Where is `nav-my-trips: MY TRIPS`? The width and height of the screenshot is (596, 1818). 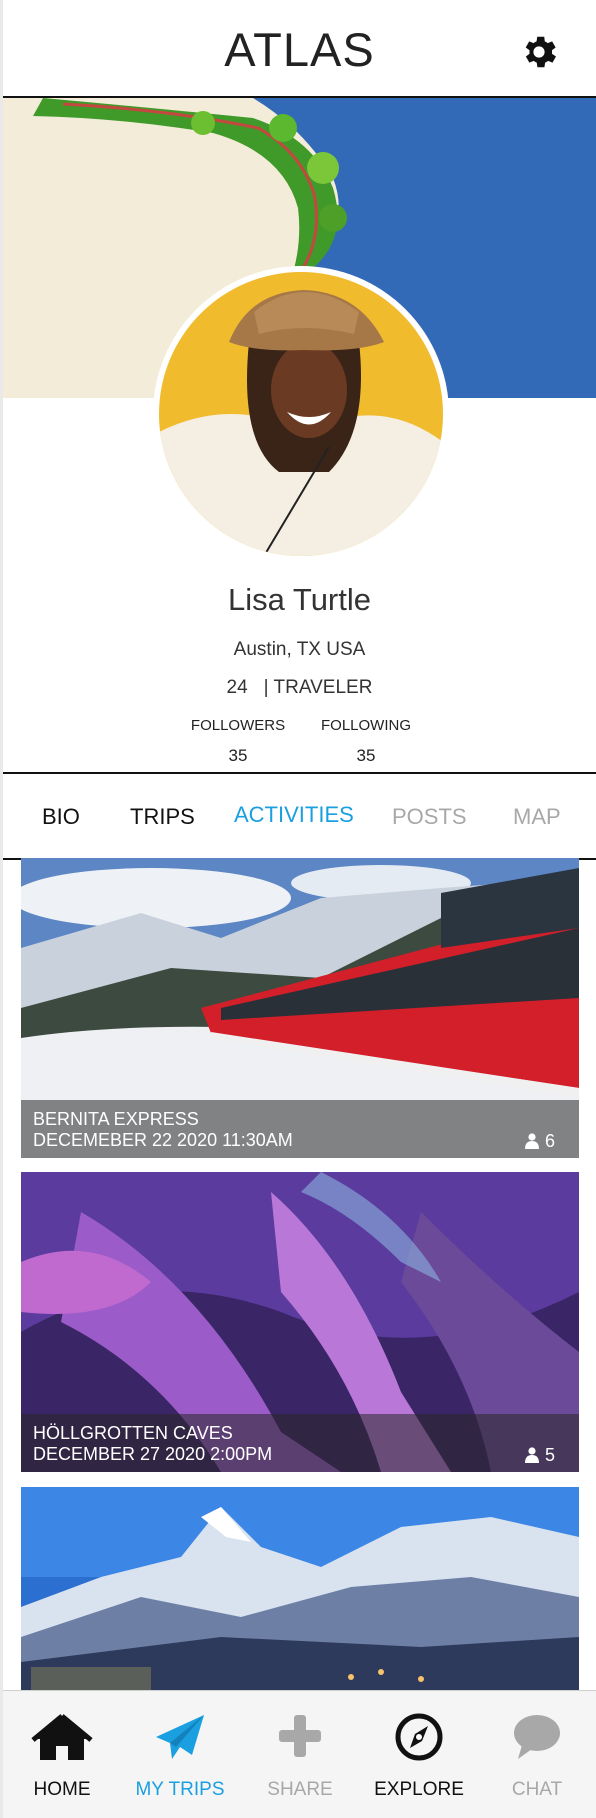
nav-my-trips: MY TRIPS is located at coordinates (180, 1754).